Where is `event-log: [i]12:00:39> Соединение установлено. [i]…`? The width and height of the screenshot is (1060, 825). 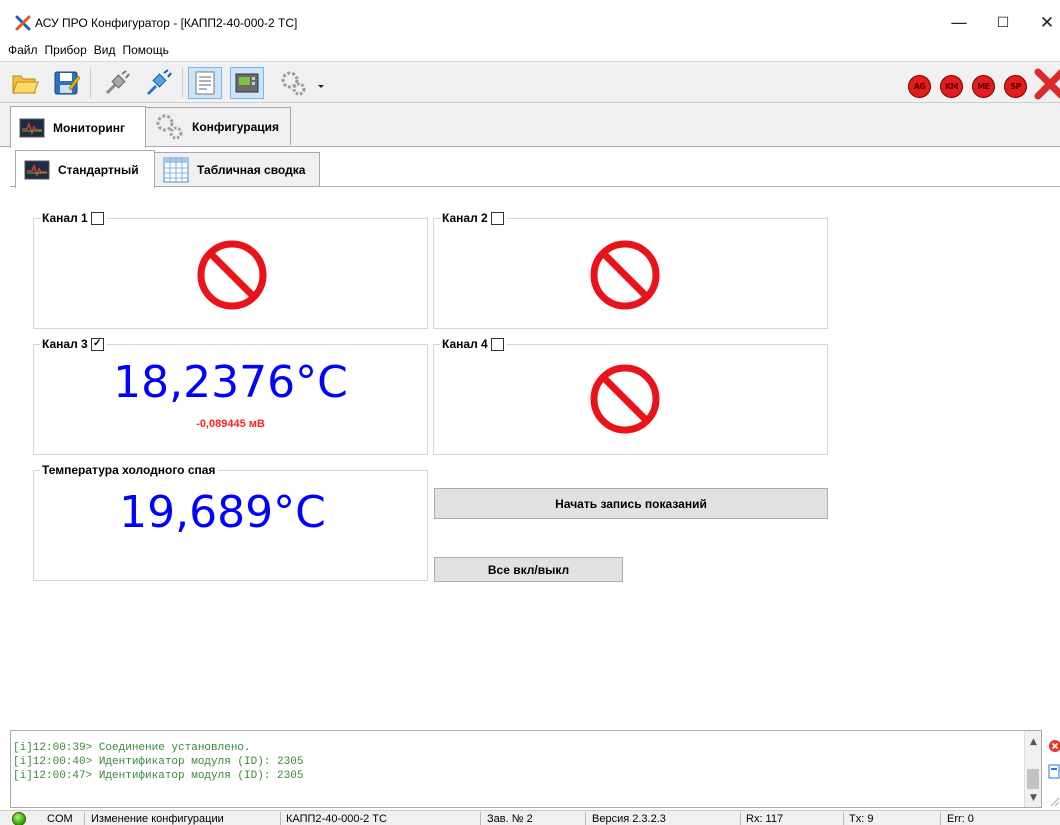
event-log: [i]12:00:39> Соединение установлено. [i]… is located at coordinates (526, 769).